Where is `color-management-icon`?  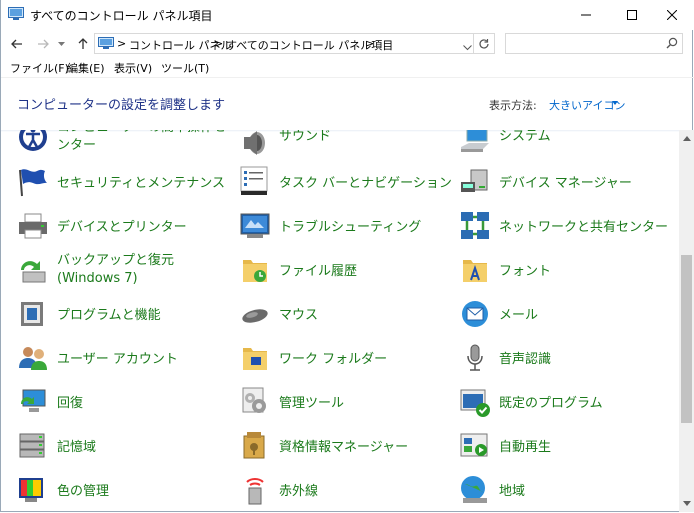 color-management-icon is located at coordinates (33, 490).